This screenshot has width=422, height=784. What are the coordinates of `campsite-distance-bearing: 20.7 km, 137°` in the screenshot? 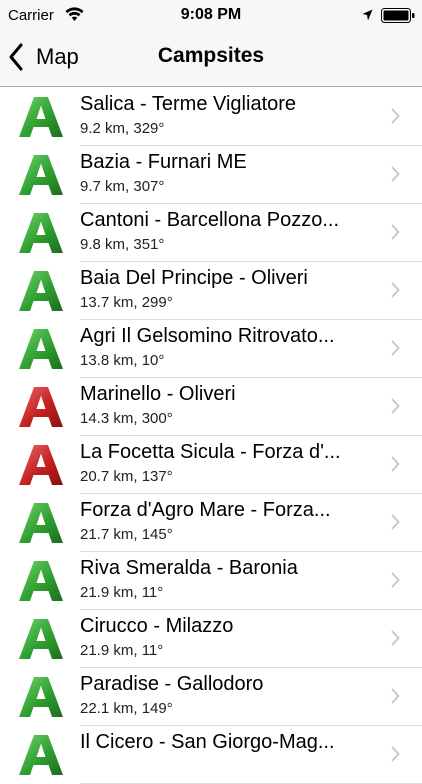 It's located at (126, 476).